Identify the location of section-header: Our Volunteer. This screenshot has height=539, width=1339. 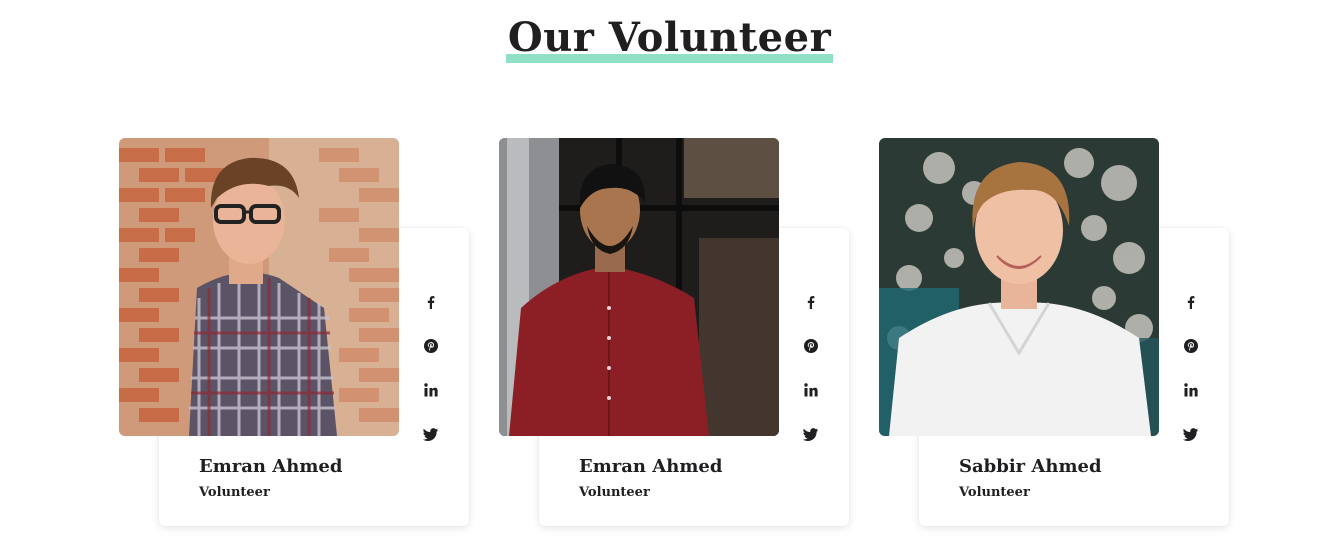
(669, 38).